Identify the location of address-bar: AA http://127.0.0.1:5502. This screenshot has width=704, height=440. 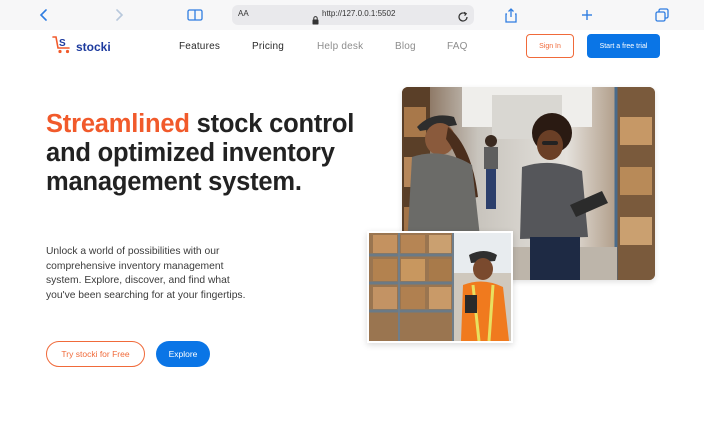
(353, 15).